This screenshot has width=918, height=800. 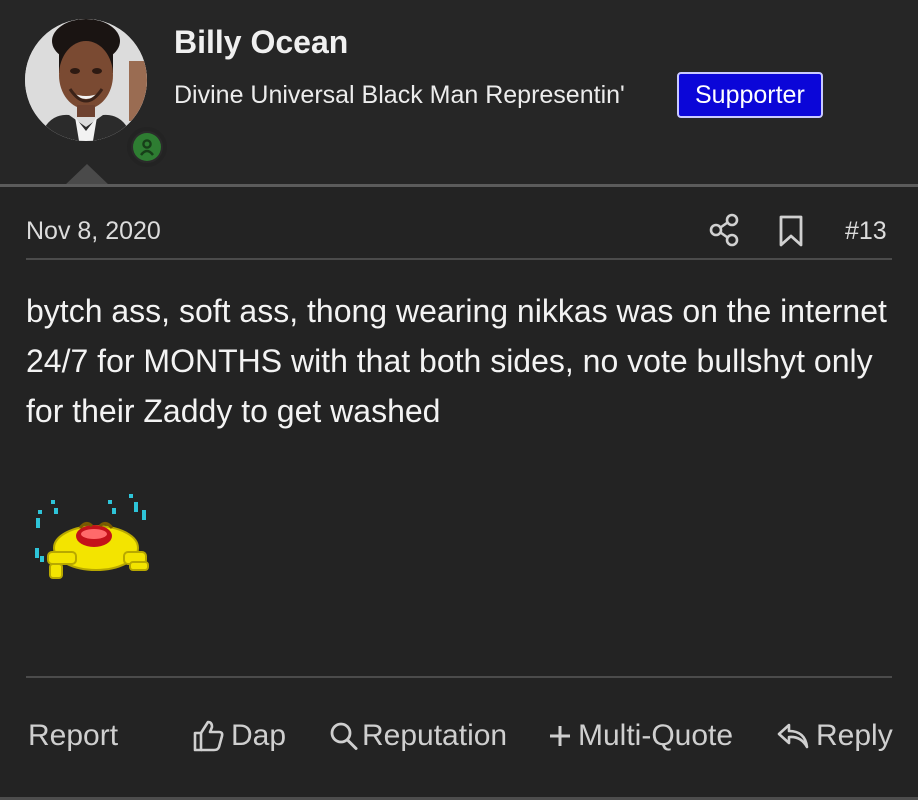 What do you see at coordinates (854, 735) in the screenshot?
I see `reply-label: Reply` at bounding box center [854, 735].